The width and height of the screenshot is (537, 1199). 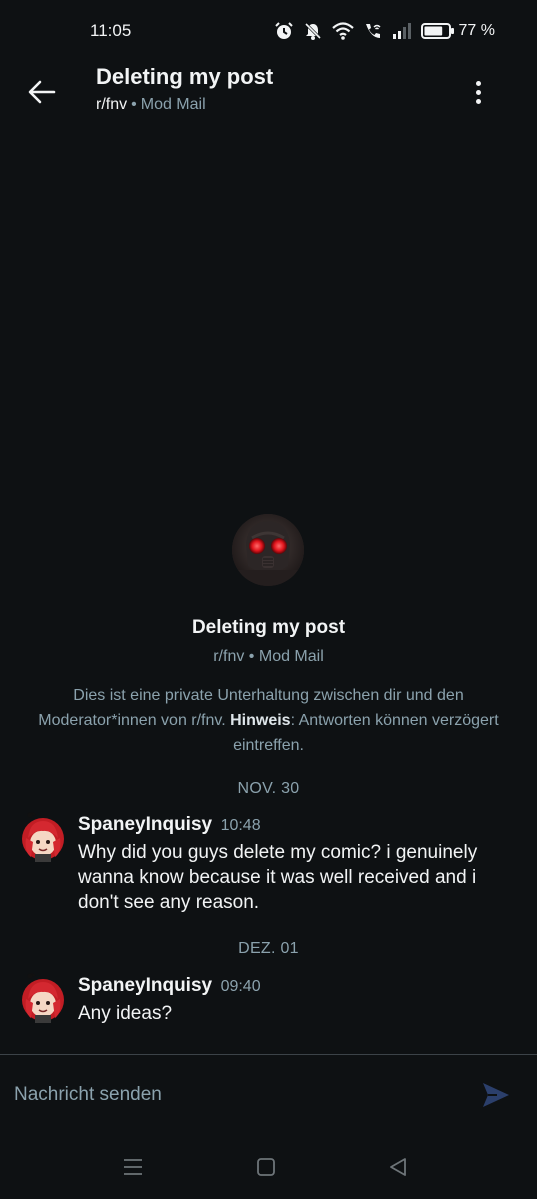 I want to click on alarm-icon, so click(x=283, y=30).